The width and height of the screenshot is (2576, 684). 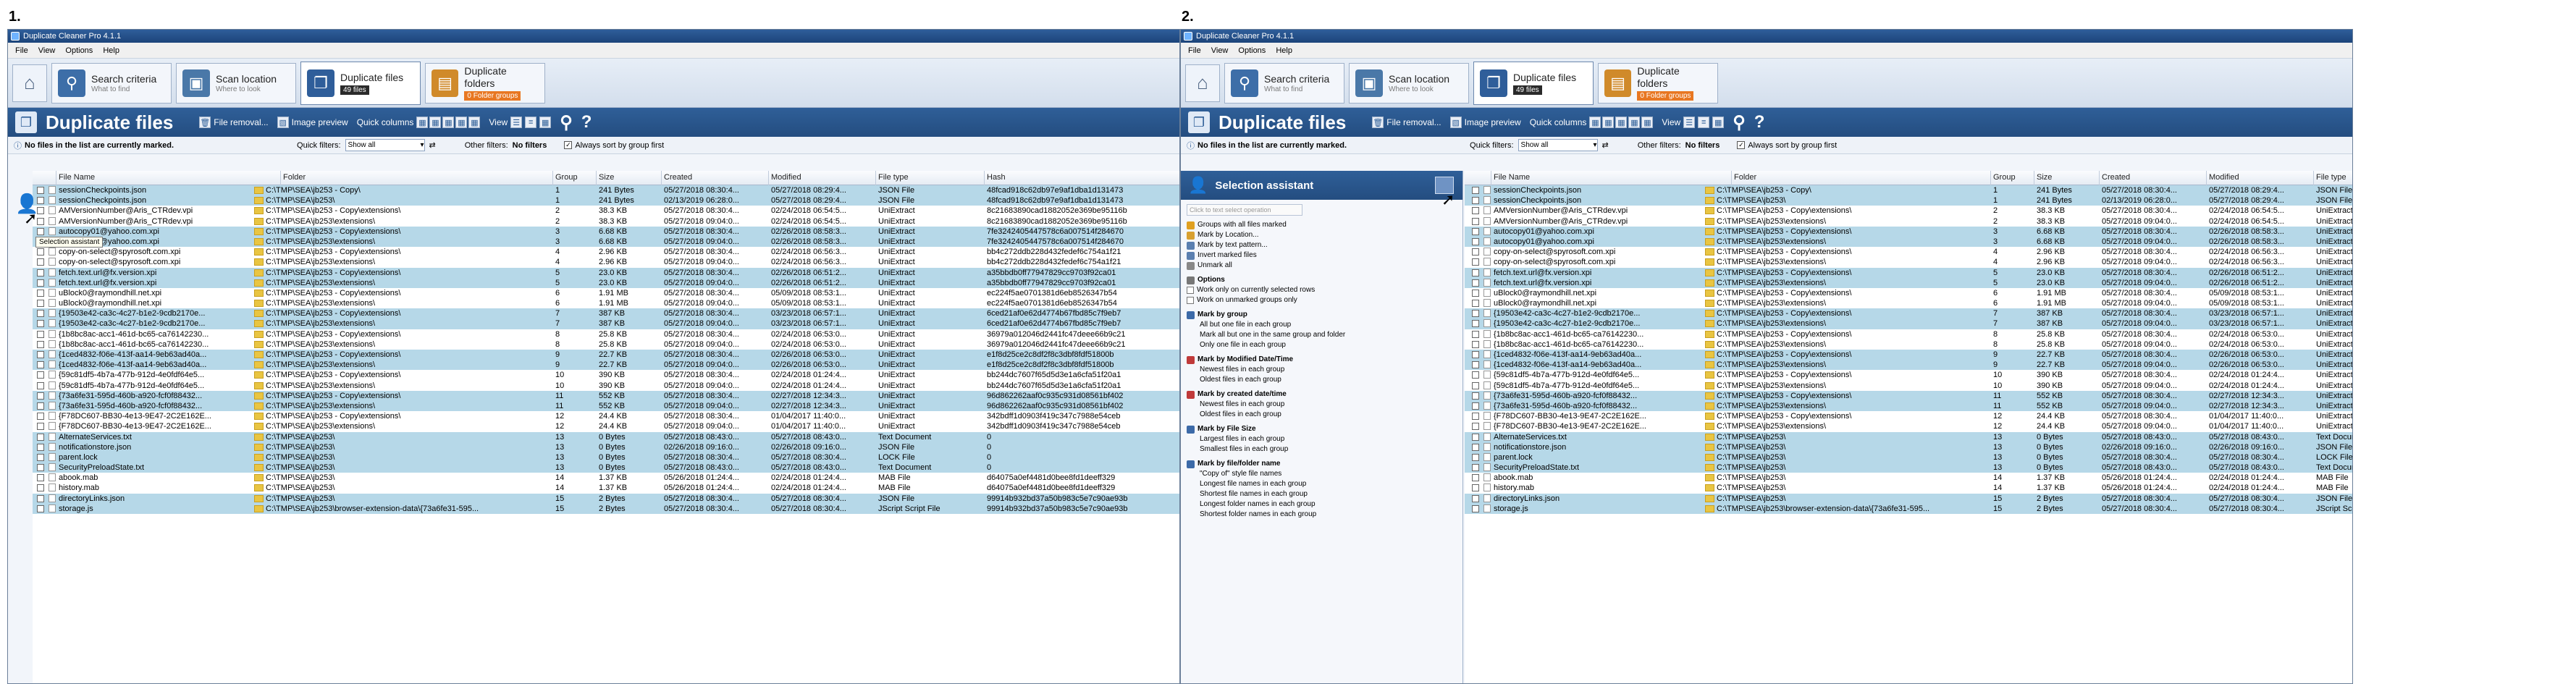 What do you see at coordinates (606, 177) in the screenshot?
I see `col-size-header: Size` at bounding box center [606, 177].